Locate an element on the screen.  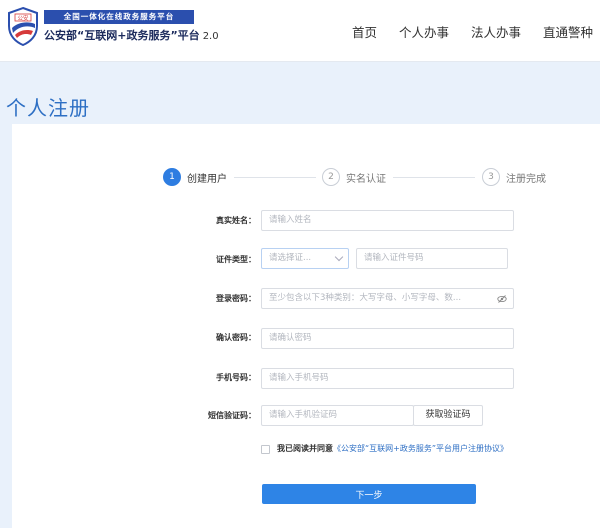
phone-label: 手机号码： is located at coordinates (236, 377).